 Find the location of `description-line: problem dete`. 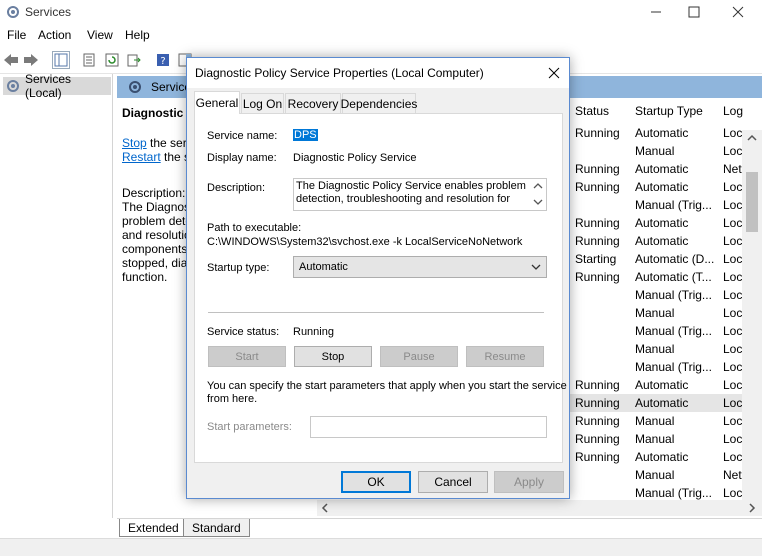

description-line: problem dete is located at coordinates (157, 221).